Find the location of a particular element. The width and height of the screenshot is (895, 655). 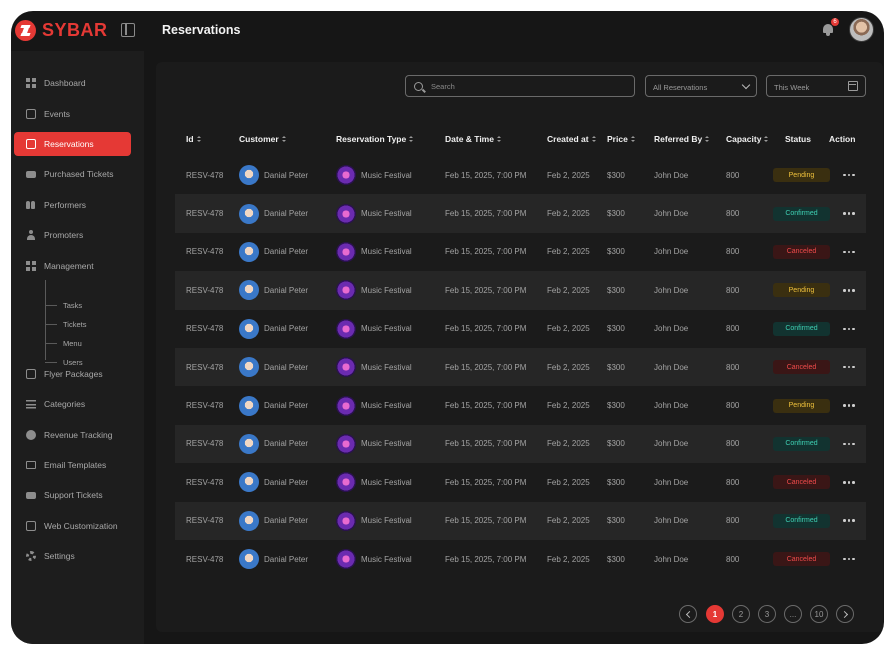

ticket-icon is located at coordinates (31, 174).